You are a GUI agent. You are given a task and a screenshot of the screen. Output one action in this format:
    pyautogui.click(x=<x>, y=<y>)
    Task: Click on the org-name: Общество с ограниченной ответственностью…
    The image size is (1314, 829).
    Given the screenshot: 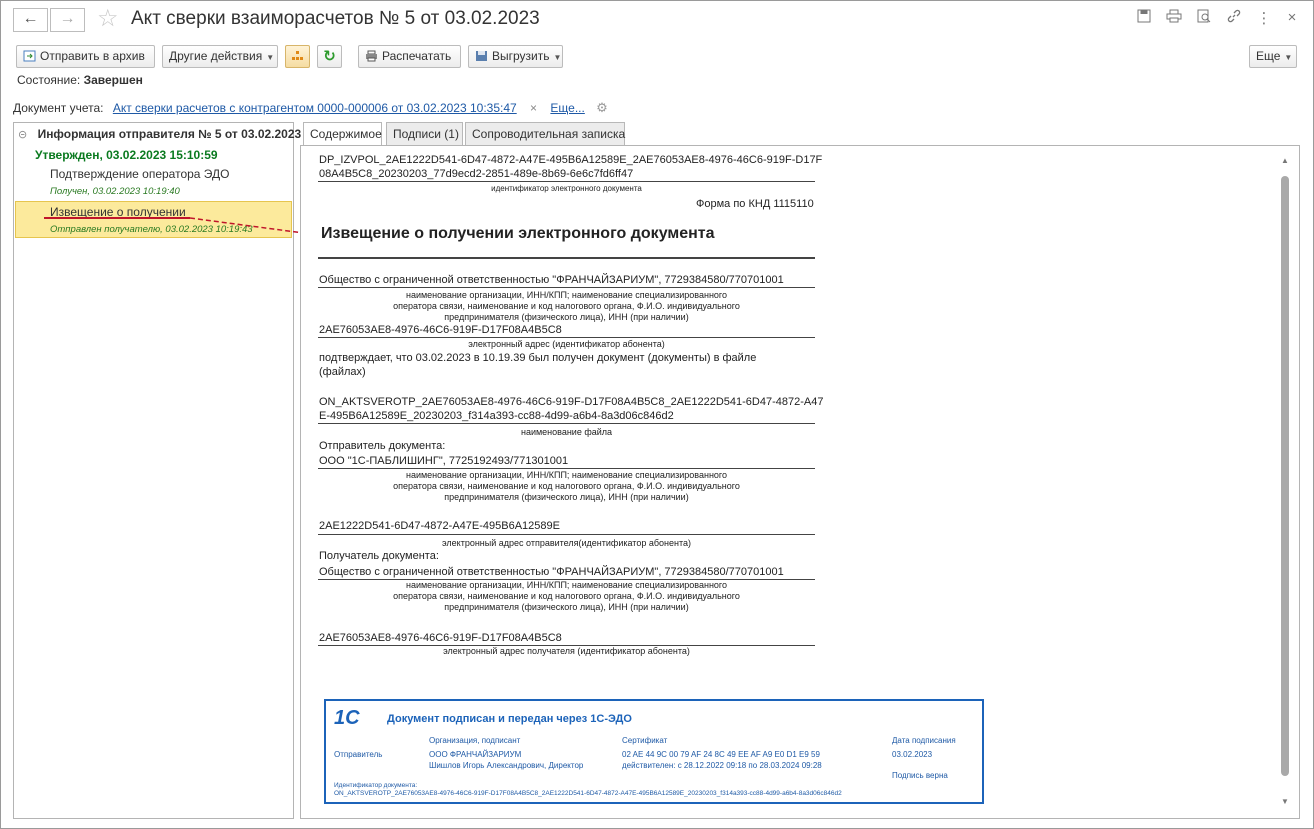 What is the action you would take?
    pyautogui.click(x=551, y=280)
    